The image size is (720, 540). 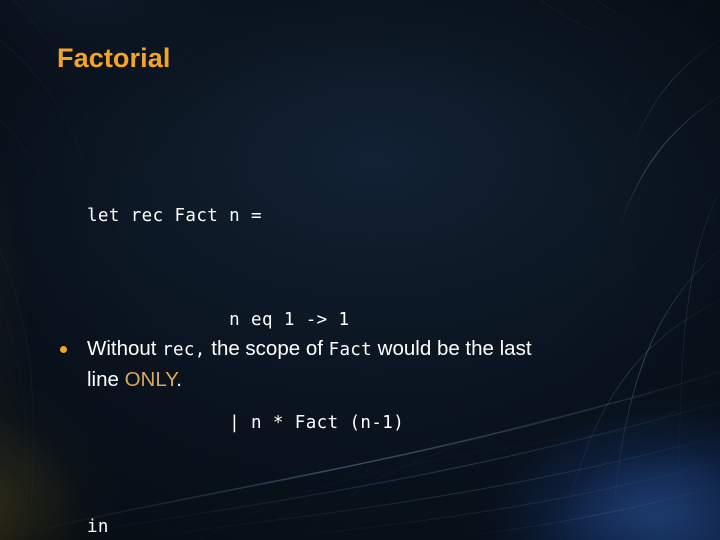 What do you see at coordinates (63, 349) in the screenshot?
I see `bullet-dot-icon` at bounding box center [63, 349].